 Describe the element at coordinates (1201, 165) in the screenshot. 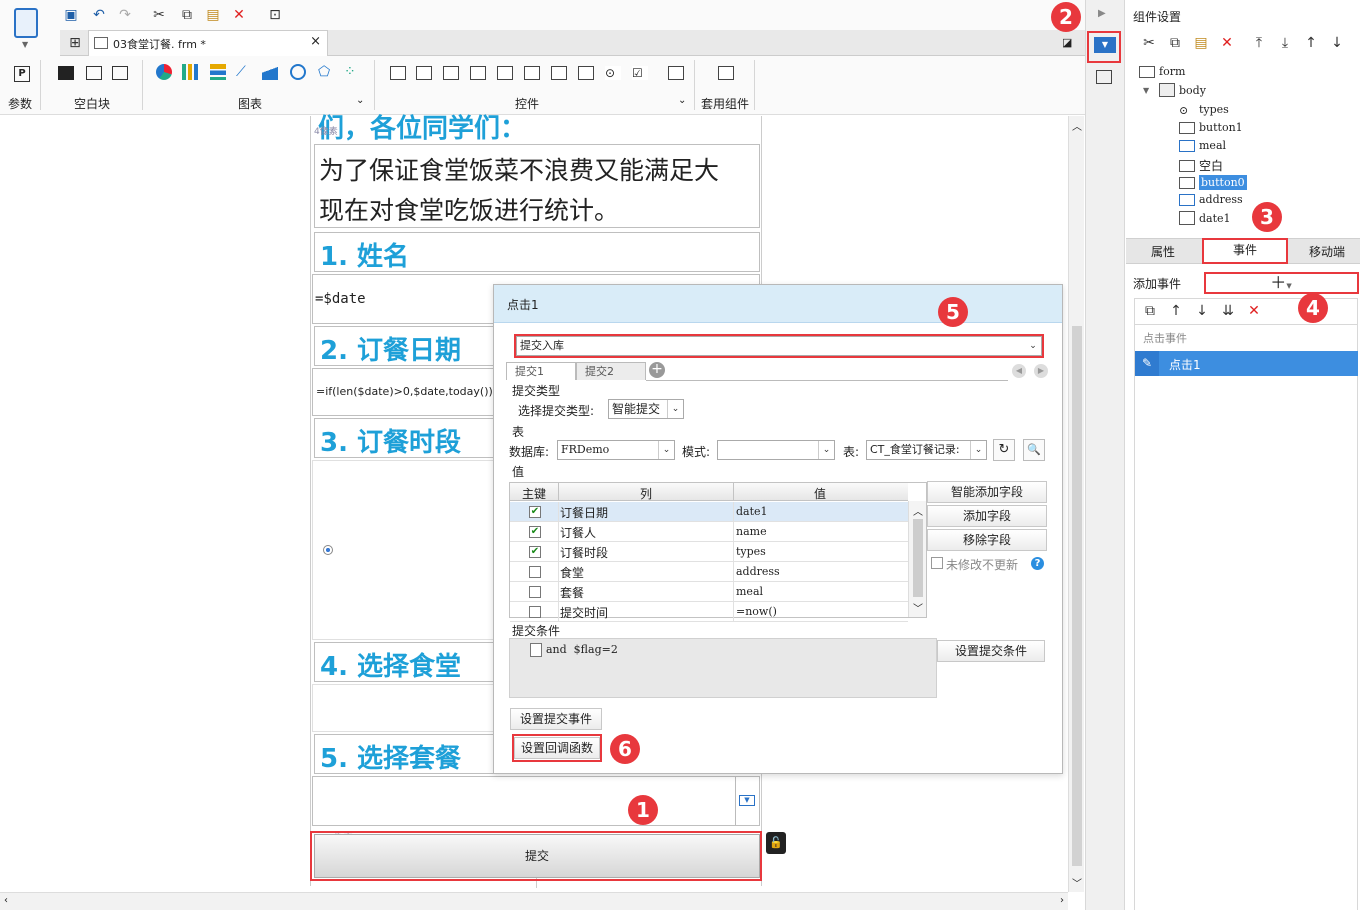

I see `tree-blank: 空白` at that location.